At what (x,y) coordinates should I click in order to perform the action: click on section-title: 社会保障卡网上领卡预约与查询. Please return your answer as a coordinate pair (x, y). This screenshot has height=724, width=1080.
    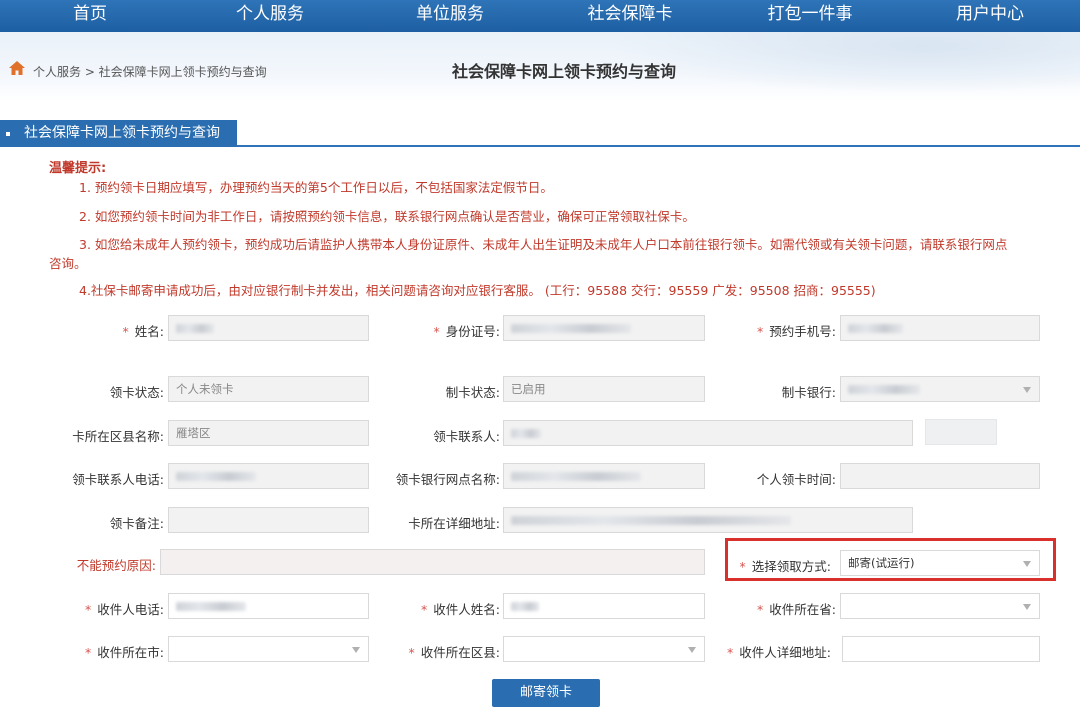
    Looking at the image, I should click on (122, 133).